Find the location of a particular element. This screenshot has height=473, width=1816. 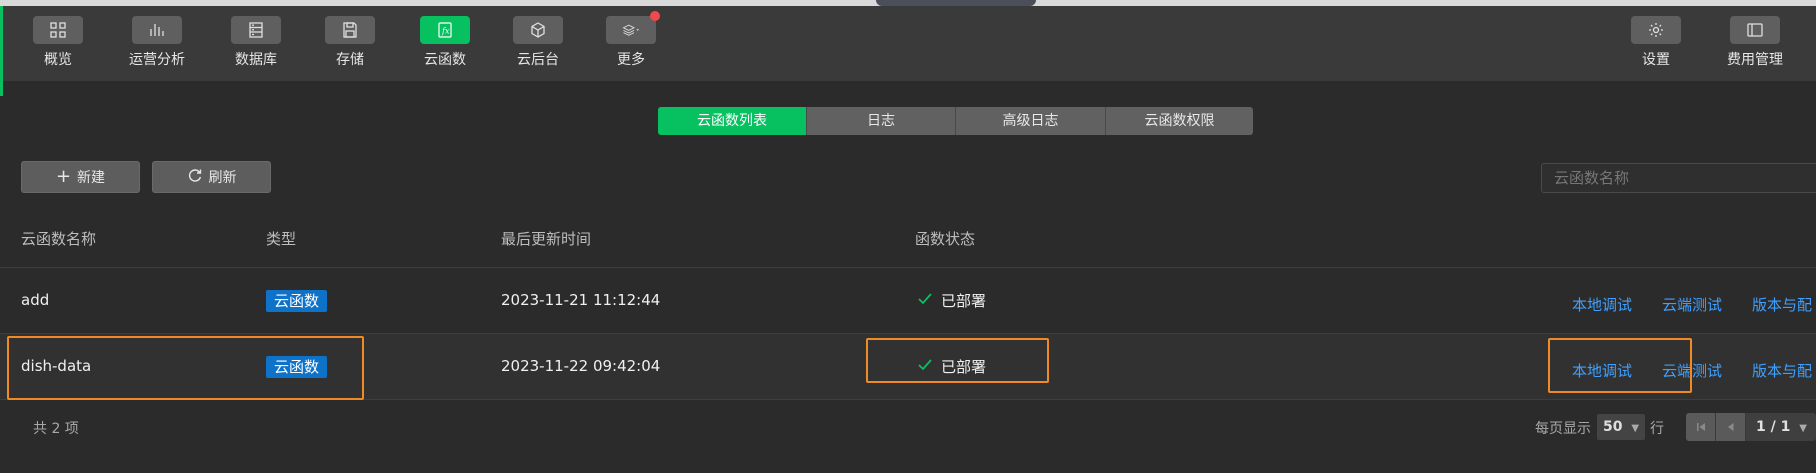

function-name: add is located at coordinates (35, 300).